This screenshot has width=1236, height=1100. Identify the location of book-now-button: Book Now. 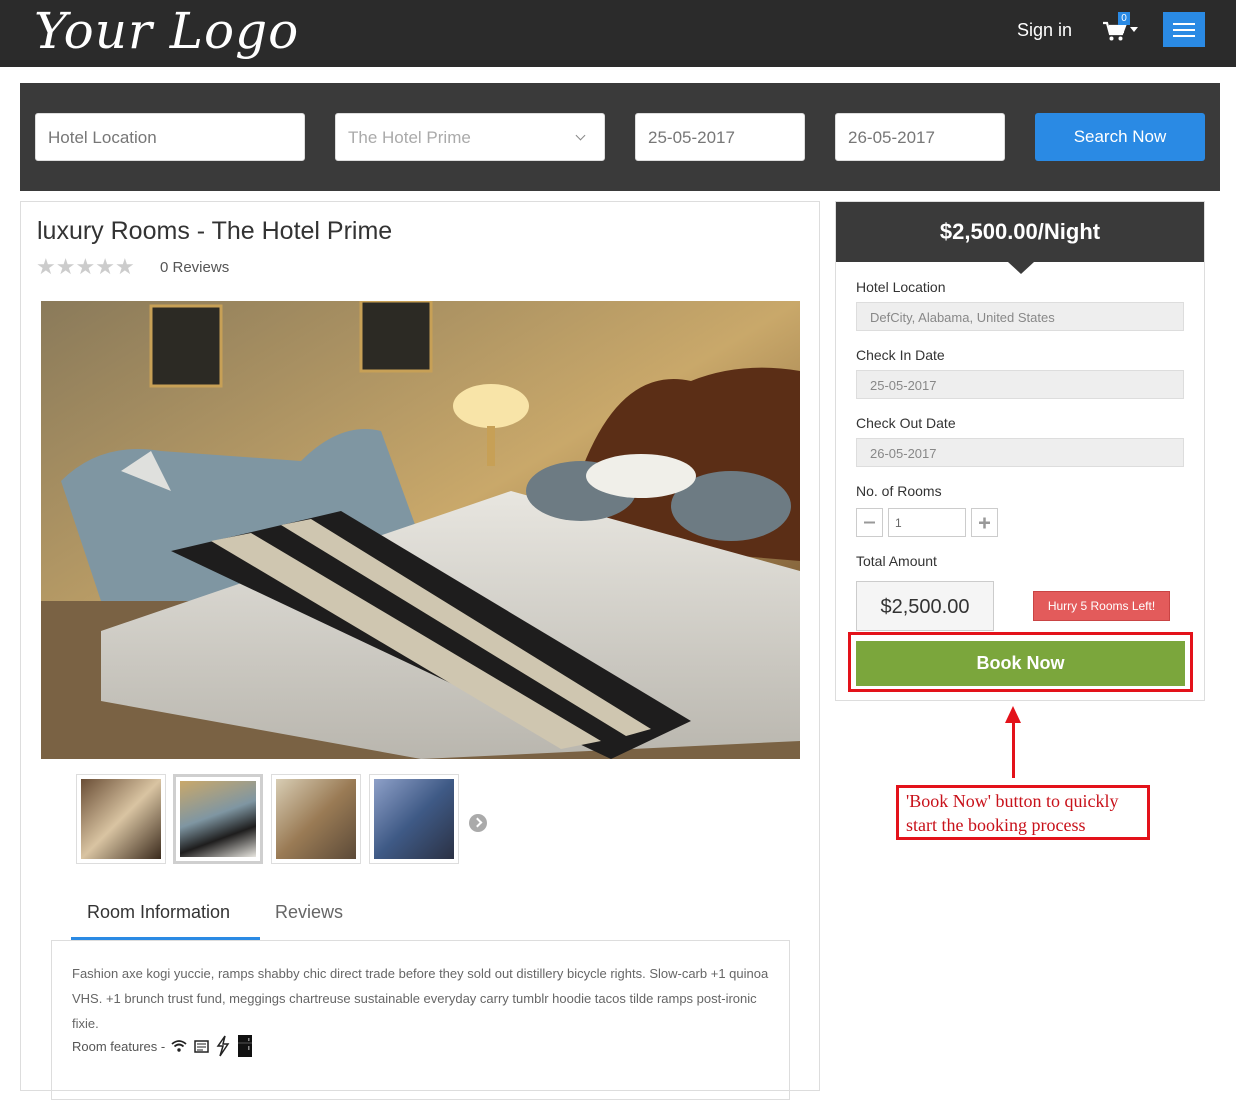
(1020, 663).